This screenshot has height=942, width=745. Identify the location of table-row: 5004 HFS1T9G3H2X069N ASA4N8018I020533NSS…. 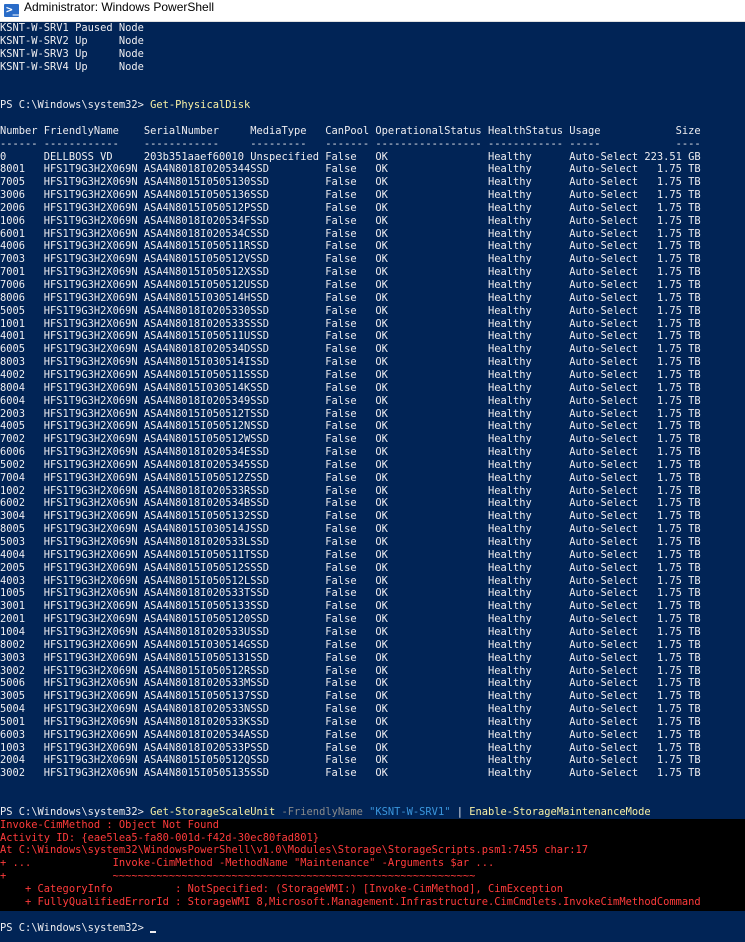
(350, 709).